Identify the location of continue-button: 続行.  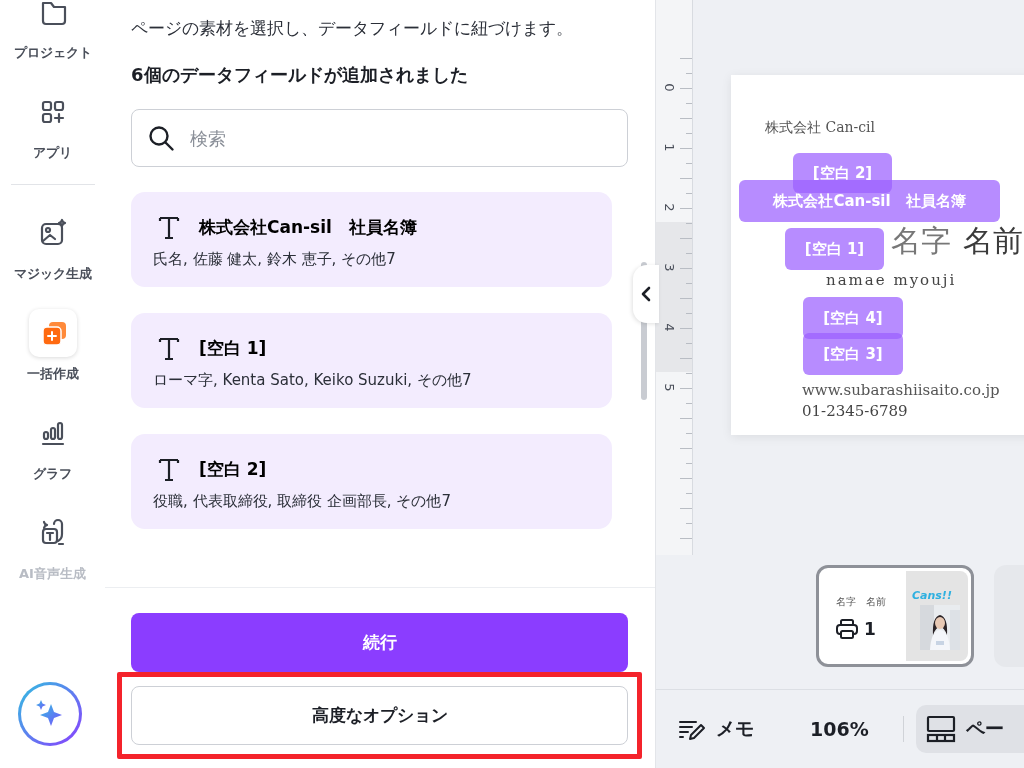
(379, 642).